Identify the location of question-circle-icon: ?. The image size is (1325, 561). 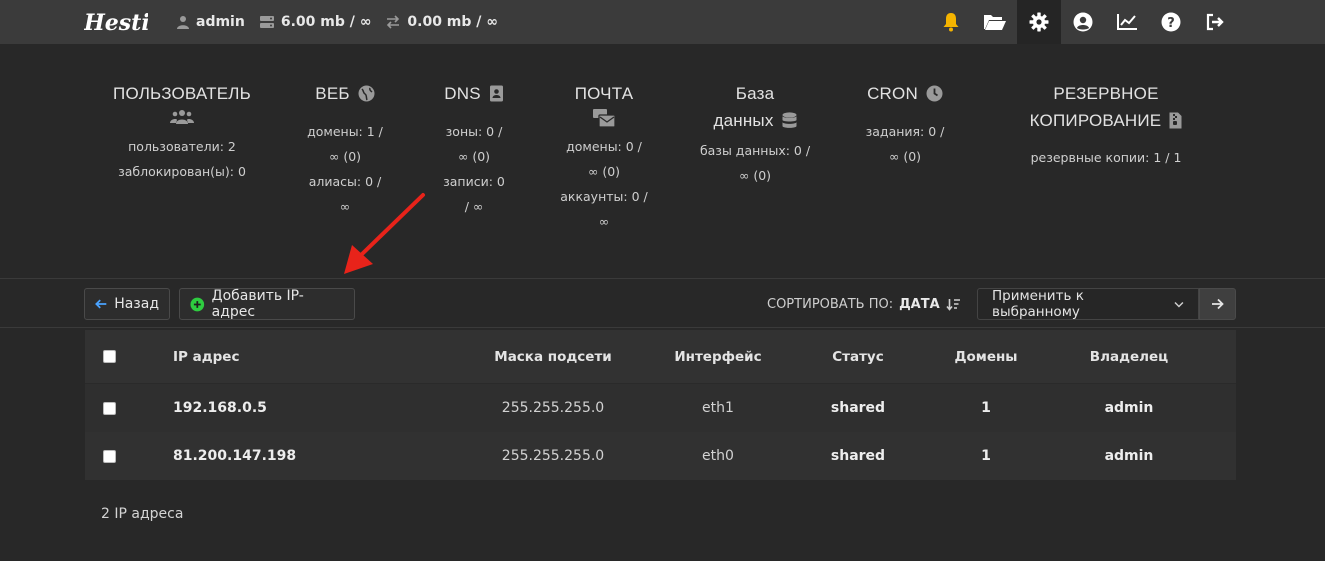
(1171, 22).